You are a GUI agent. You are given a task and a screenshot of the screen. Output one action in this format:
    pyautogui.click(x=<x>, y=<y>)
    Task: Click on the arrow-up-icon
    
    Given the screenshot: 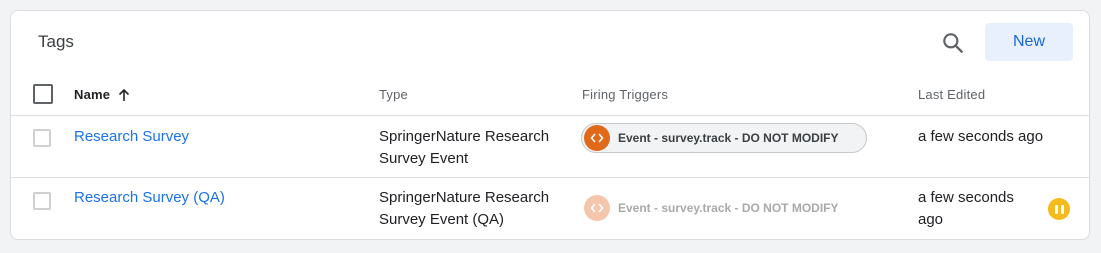 What is the action you would take?
    pyautogui.click(x=124, y=94)
    